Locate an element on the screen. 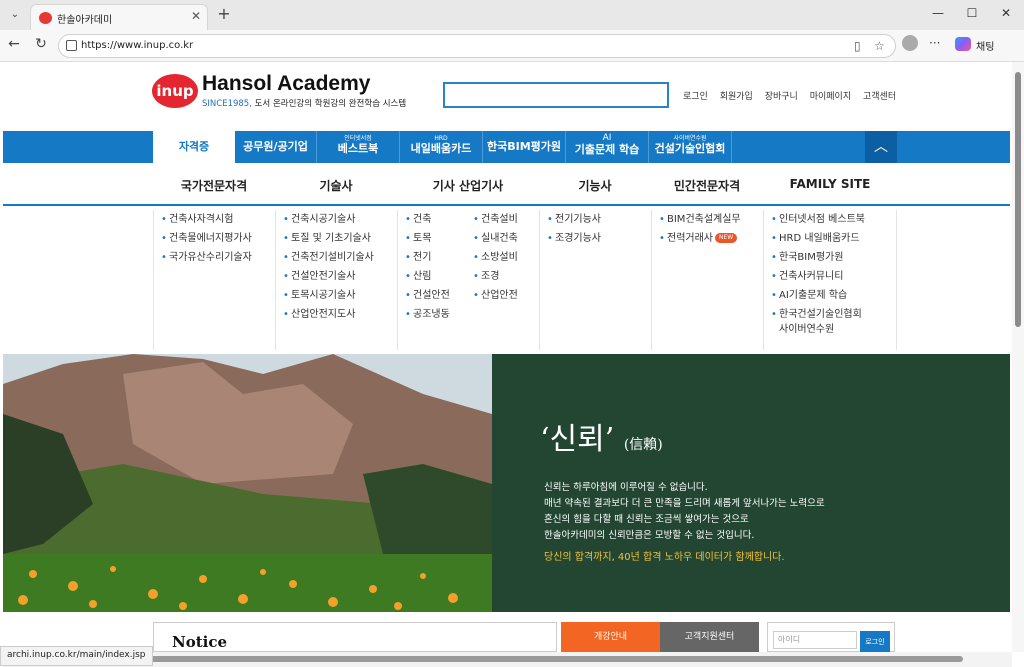 Image resolution: width=1024 pixels, height=667 pixels. menu-link: 한국BIM평가원 is located at coordinates (833, 257).